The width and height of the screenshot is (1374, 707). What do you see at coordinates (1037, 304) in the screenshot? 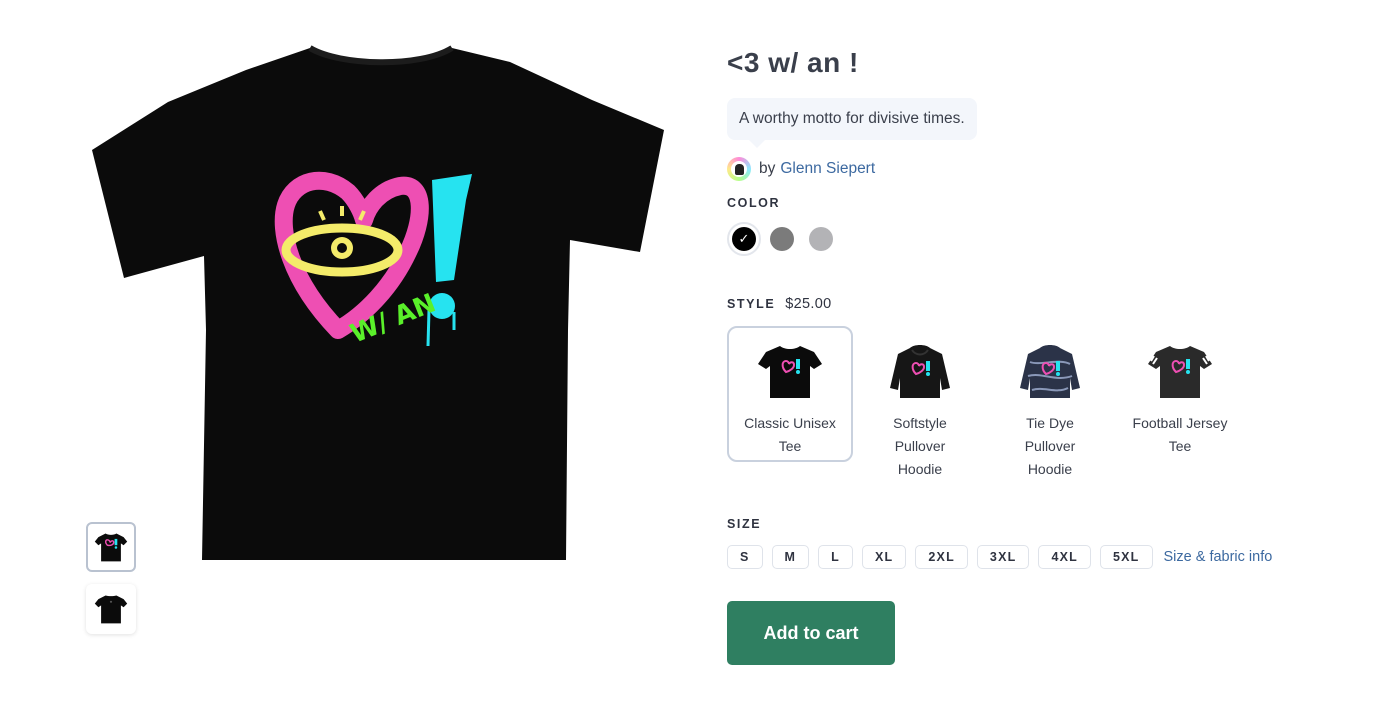
I see `style-header: STYLE $25.00` at bounding box center [1037, 304].